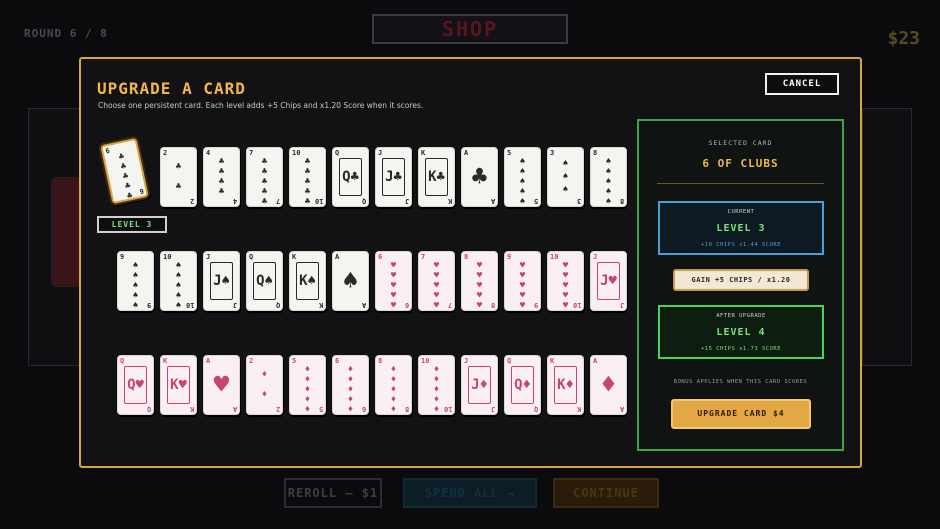 This screenshot has width=940, height=529. Describe the element at coordinates (135, 285) in the screenshot. I see `card-pips: ♠♠♠♠♠♠♠♠♠` at that location.